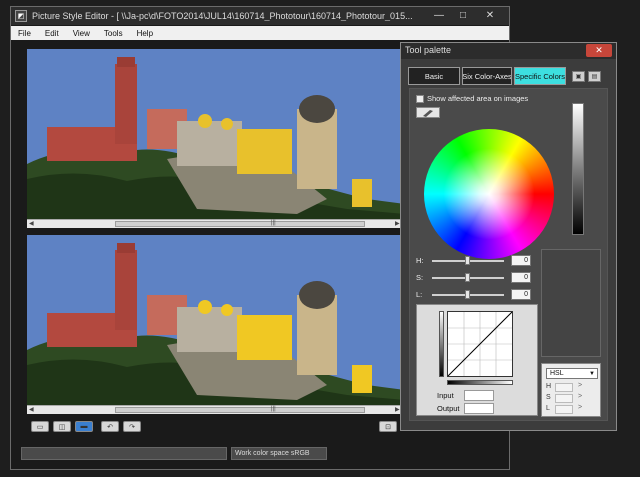 The image size is (640, 477). I want to click on load-icon: ▣, so click(578, 76).